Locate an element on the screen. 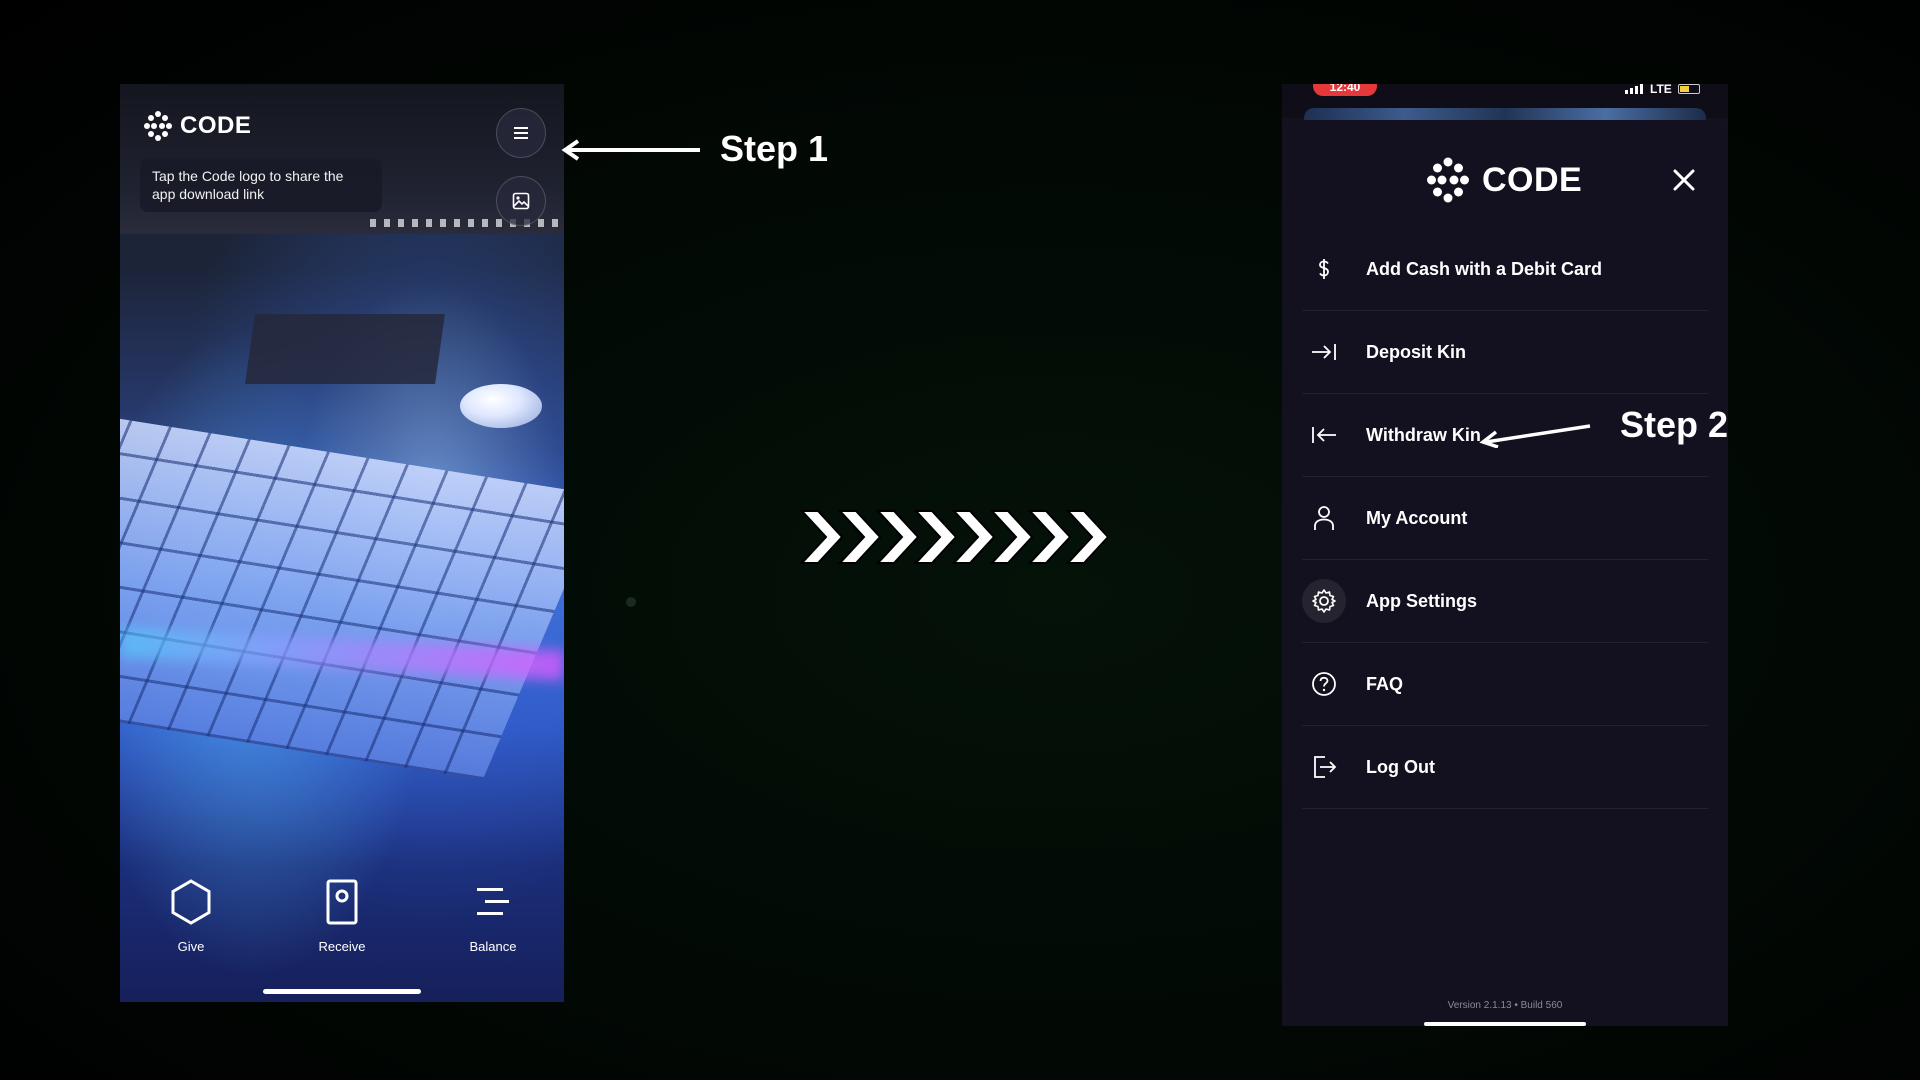 The height and width of the screenshot is (1080, 1920). step2-label: Step 2 is located at coordinates (1674, 424).